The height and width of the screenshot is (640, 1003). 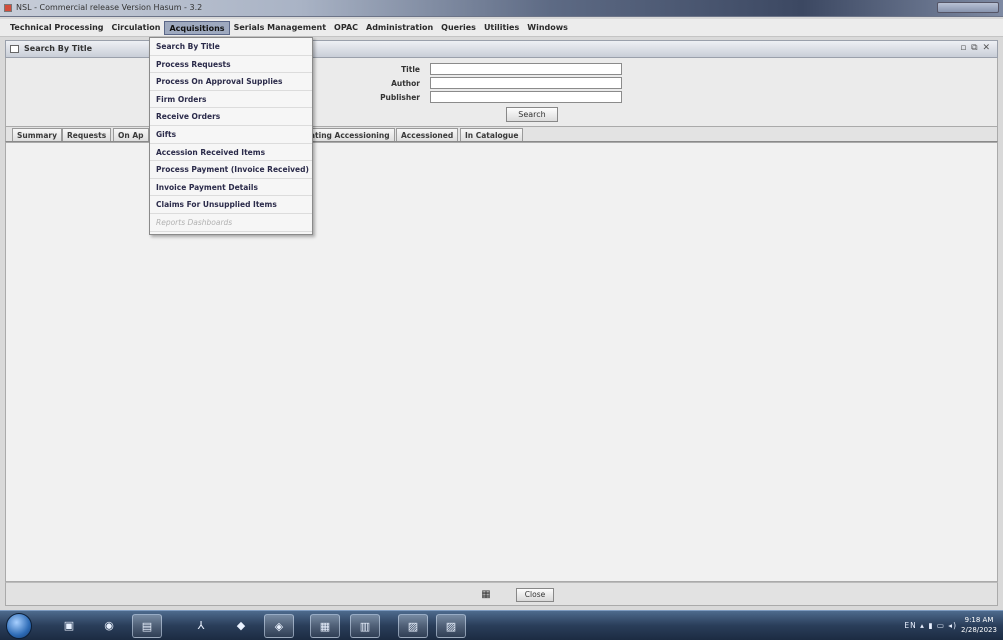 What do you see at coordinates (526, 69) in the screenshot?
I see `title-input` at bounding box center [526, 69].